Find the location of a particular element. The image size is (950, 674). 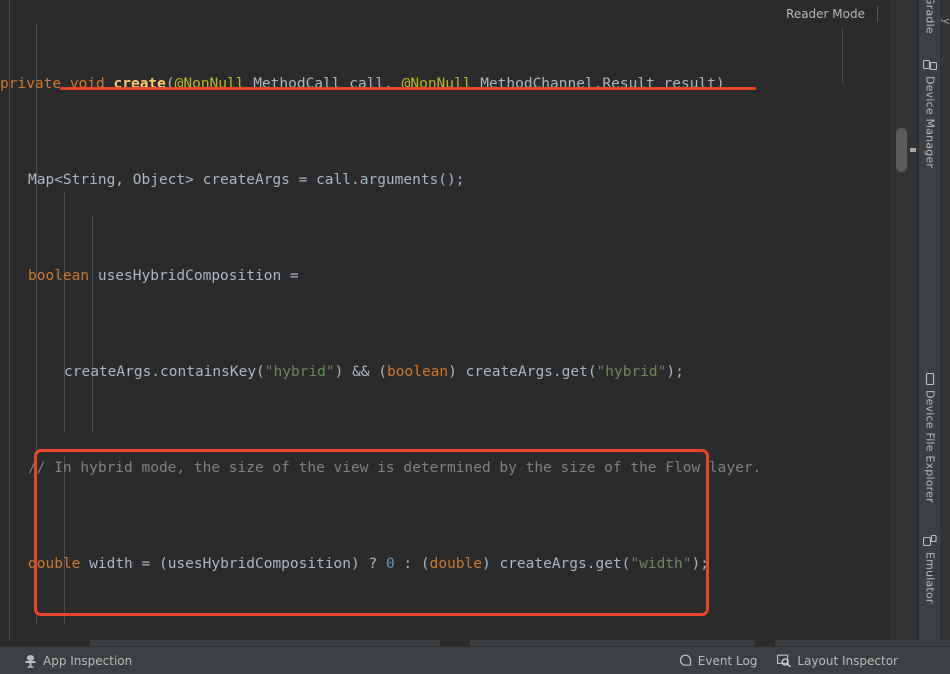

adjacent-panel-sliver: y is located at coordinates (945, 323).